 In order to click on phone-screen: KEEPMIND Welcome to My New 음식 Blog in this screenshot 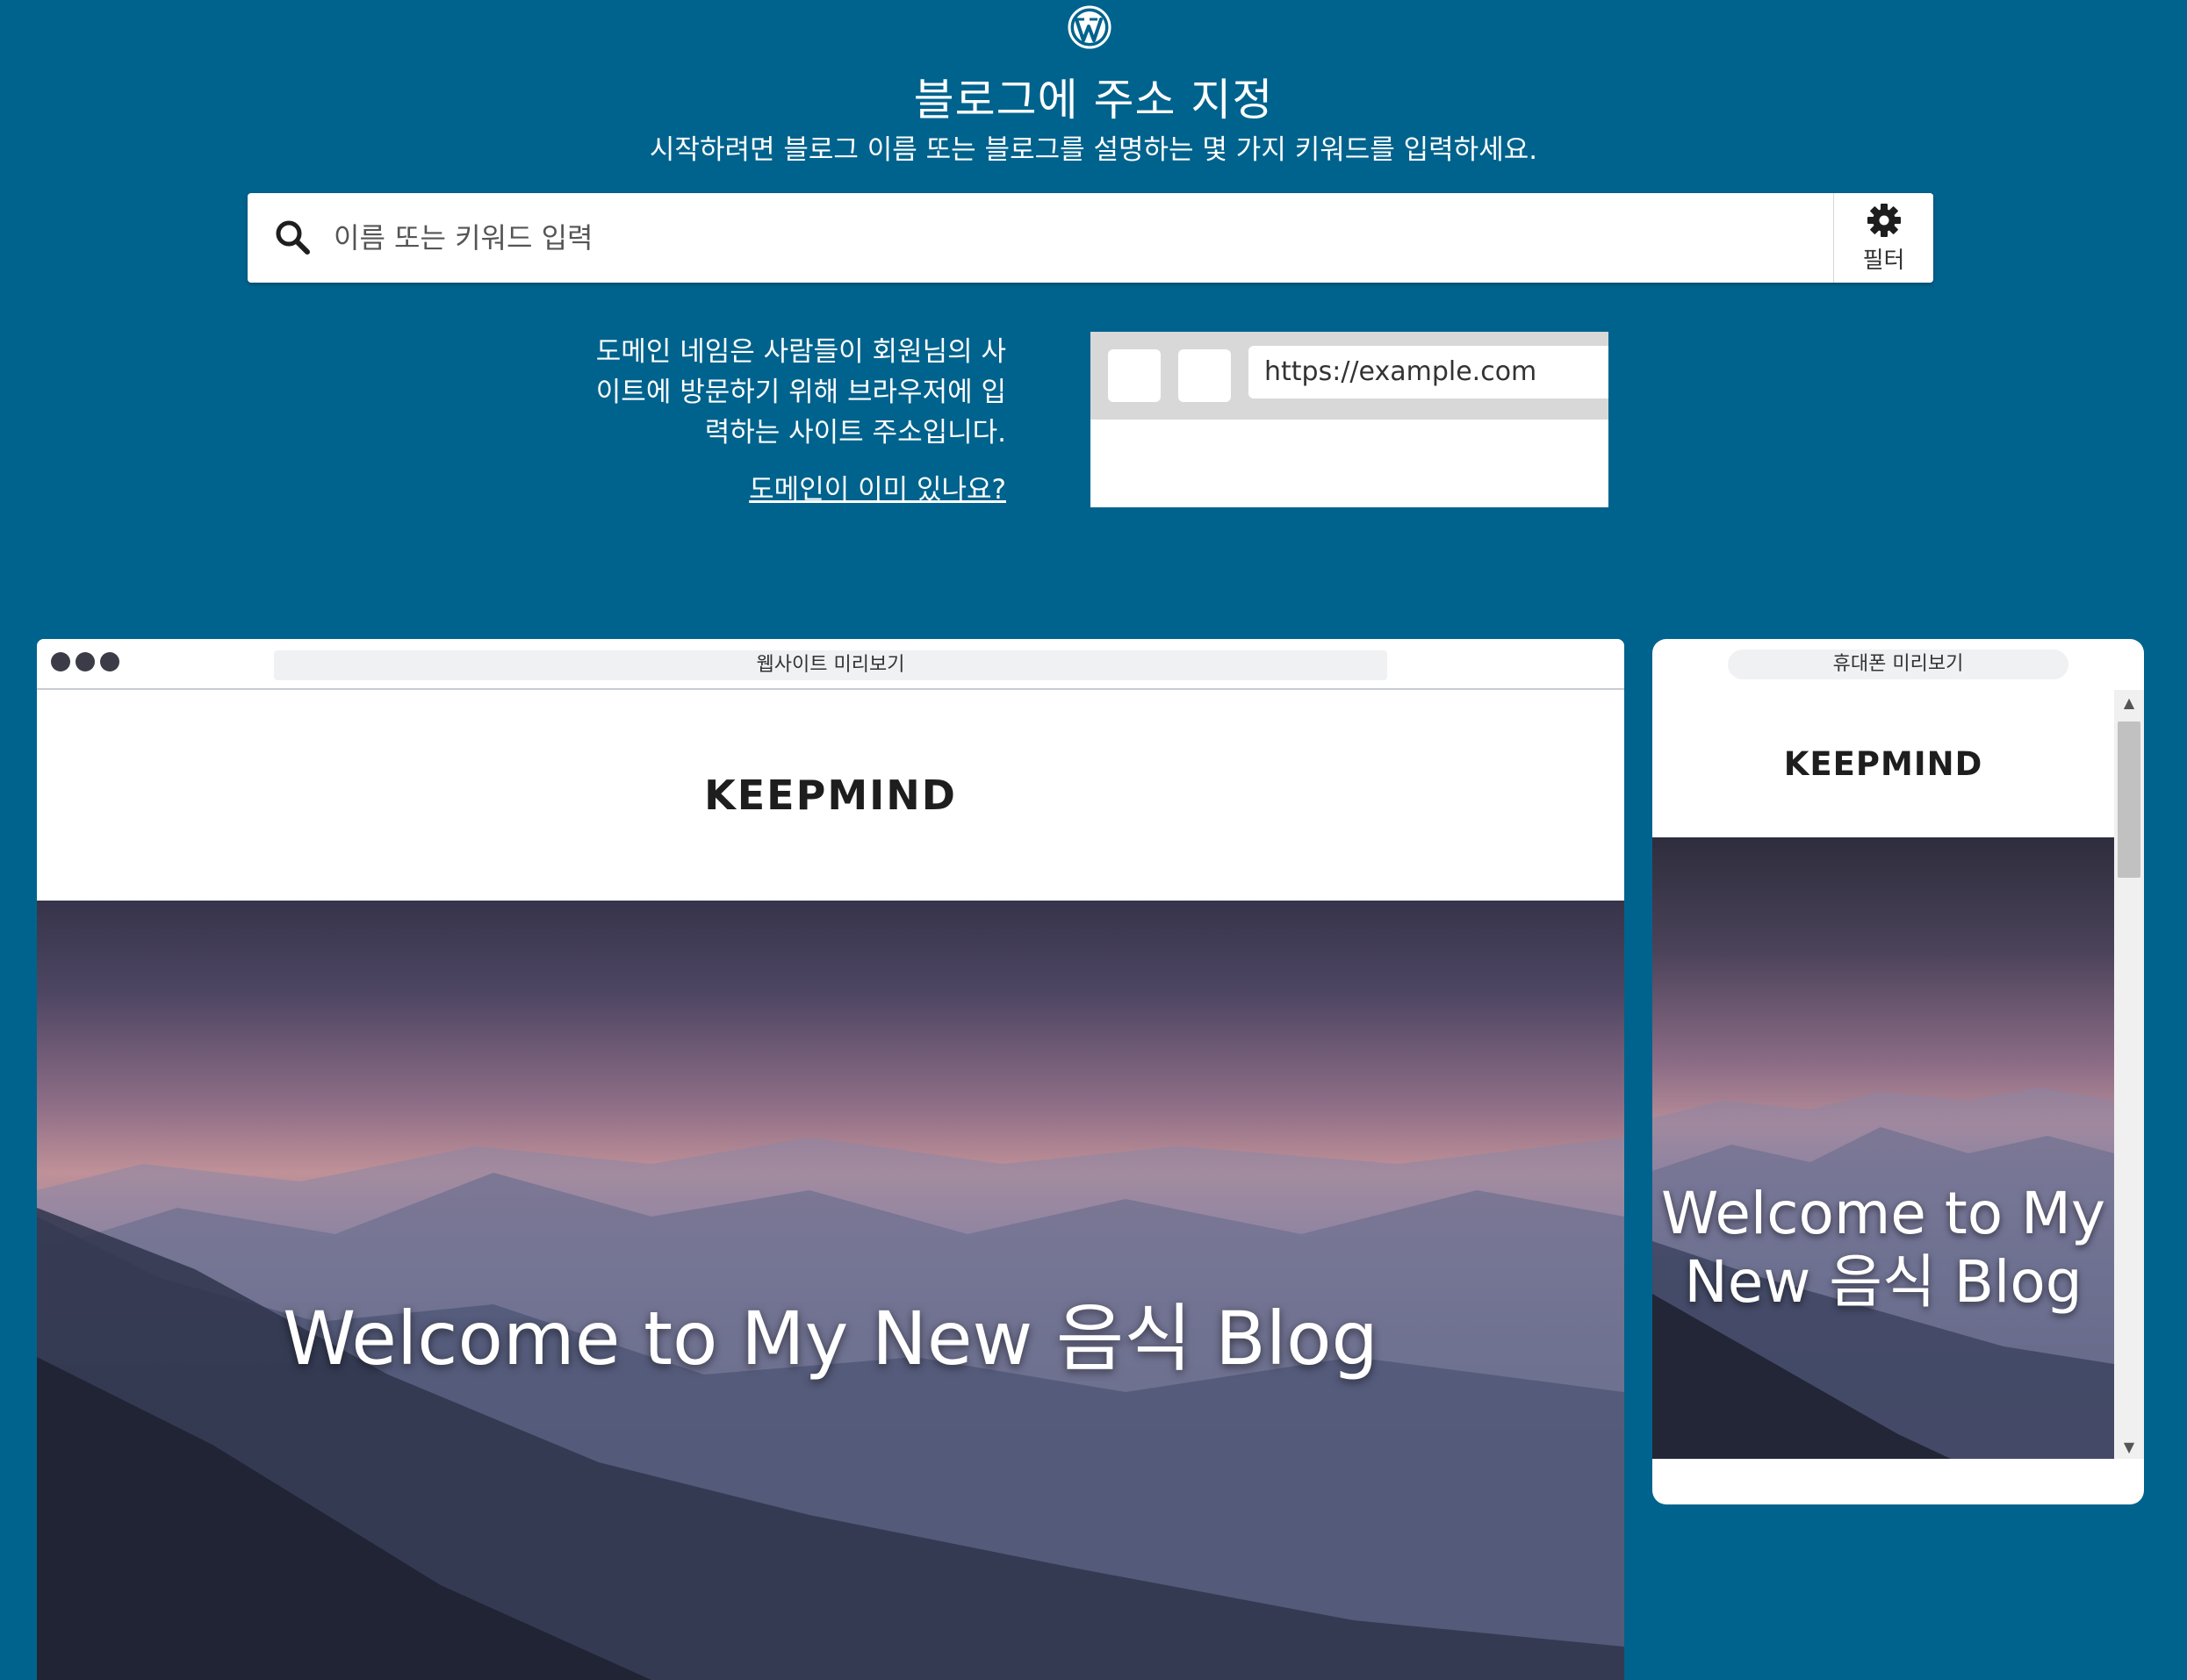, I will do `click(1883, 1074)`.